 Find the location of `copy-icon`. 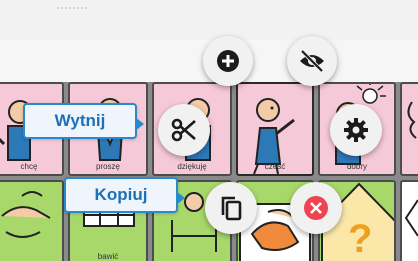

copy-icon is located at coordinates (231, 208).